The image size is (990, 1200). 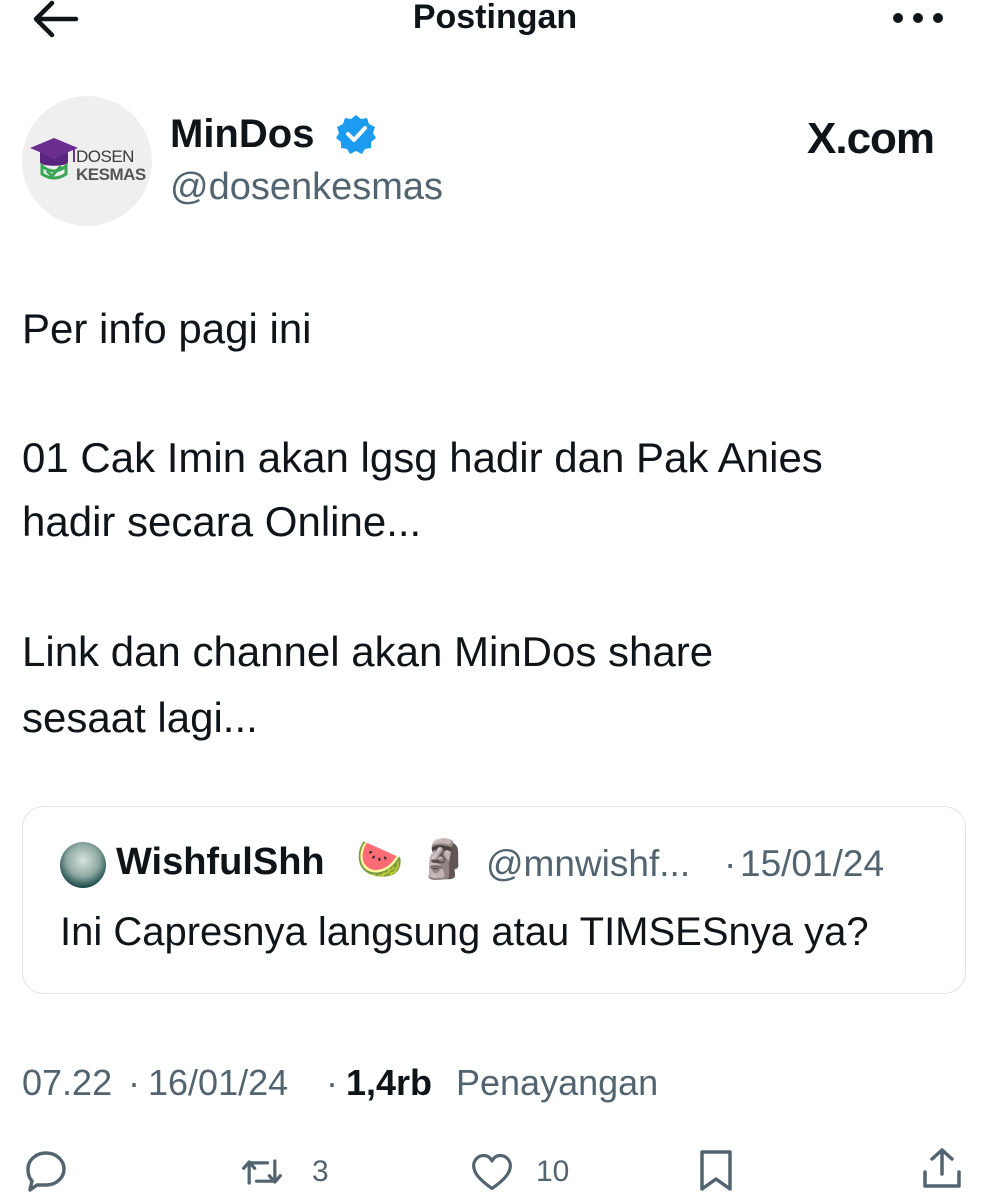 I want to click on repost-count: 3, so click(x=320, y=1171).